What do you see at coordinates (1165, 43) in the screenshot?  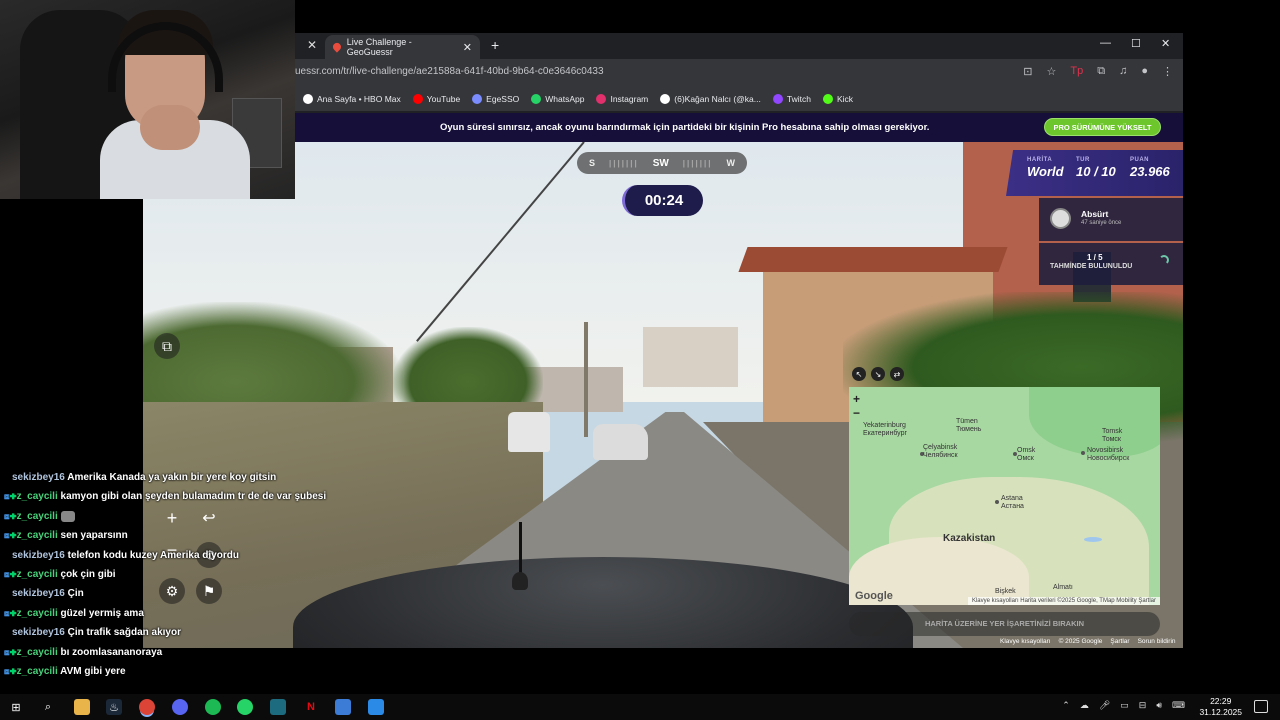 I see `close-window-icon: ✕` at bounding box center [1165, 43].